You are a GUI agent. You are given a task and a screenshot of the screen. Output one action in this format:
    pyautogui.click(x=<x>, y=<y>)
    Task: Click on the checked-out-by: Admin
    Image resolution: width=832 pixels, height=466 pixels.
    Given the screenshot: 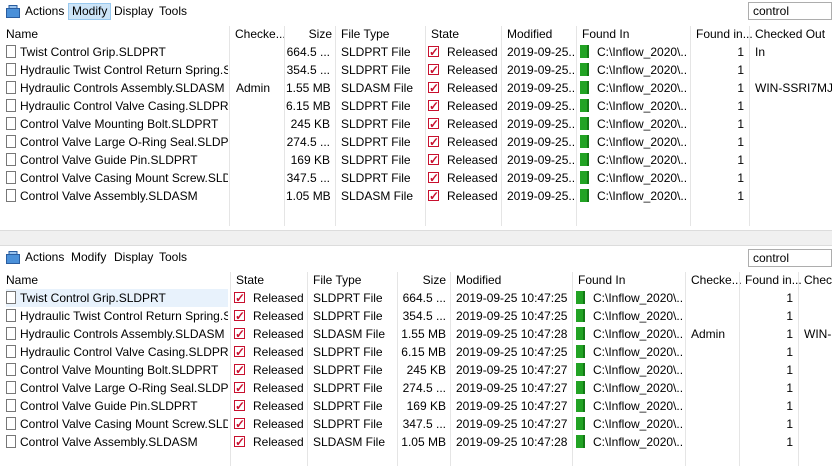 What is the action you would take?
    pyautogui.click(x=253, y=88)
    